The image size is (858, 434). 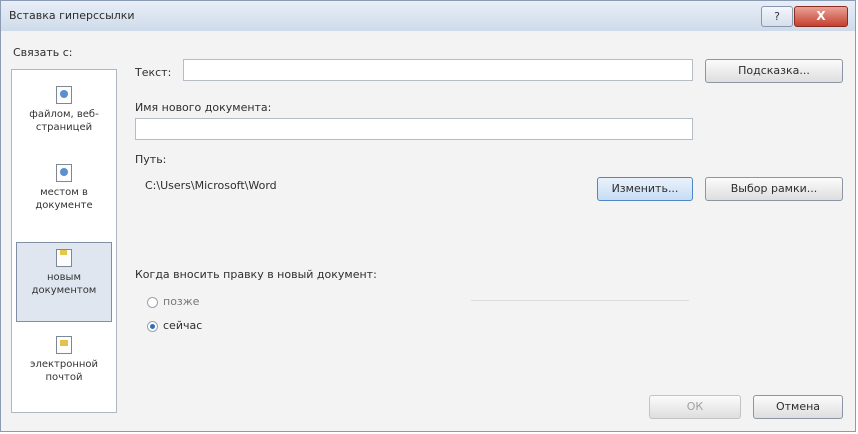 I want to click on nav-item-email: электронной почтой, so click(x=64, y=369).